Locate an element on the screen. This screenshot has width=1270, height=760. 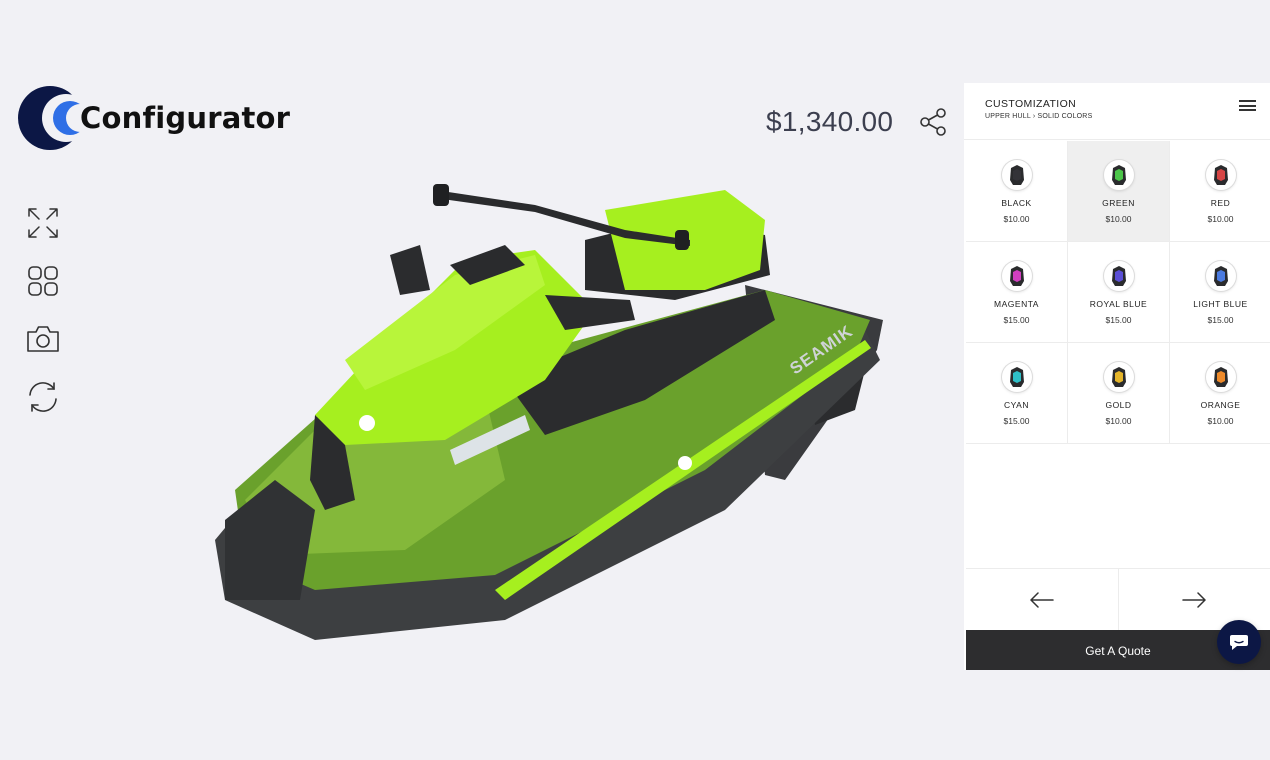
color-name: CYAN is located at coordinates (1016, 405).